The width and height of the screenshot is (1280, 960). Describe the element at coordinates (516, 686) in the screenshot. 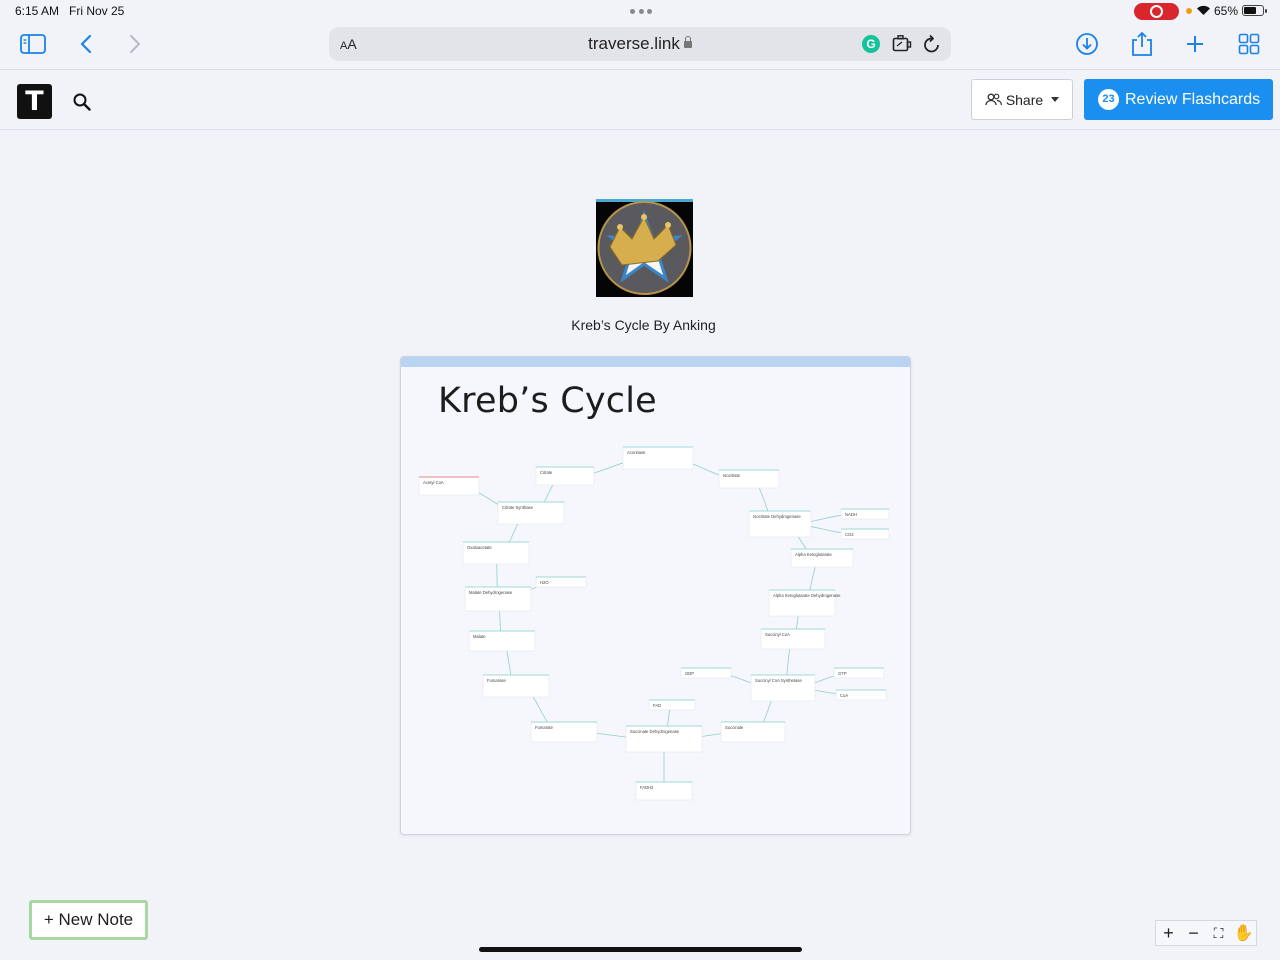

I see `map-node: Fumarase` at that location.